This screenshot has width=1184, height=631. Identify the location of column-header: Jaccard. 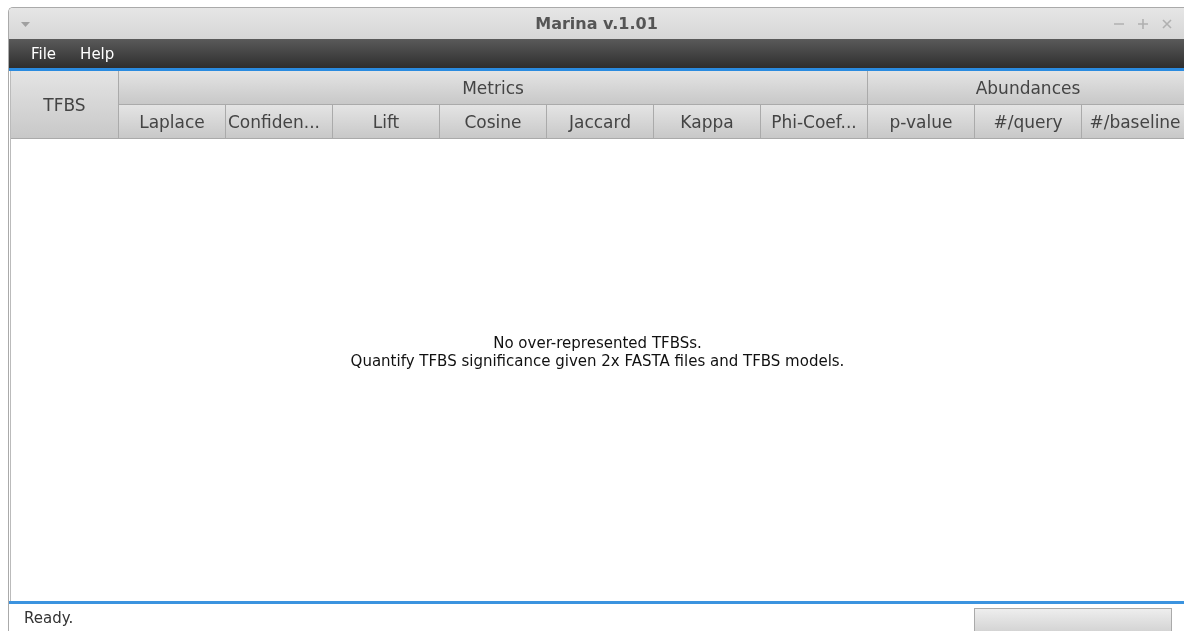
(600, 122).